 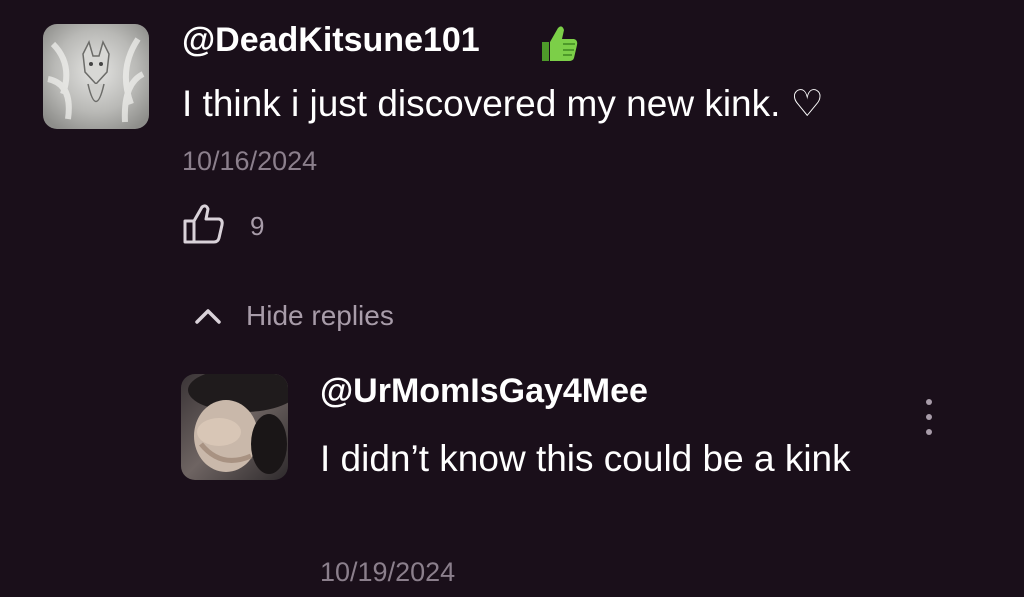 I want to click on reply-avatar, so click(x=234, y=427).